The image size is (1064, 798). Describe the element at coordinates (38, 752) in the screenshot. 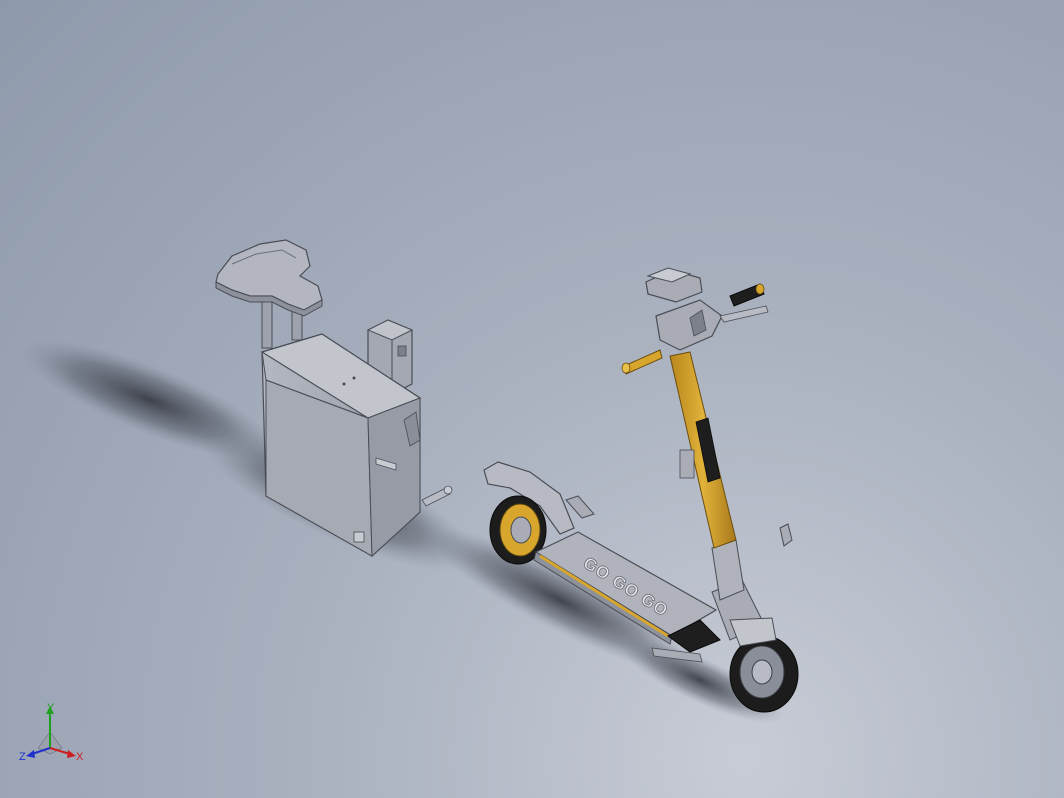

I see `z-axis-arrow-icon` at that location.